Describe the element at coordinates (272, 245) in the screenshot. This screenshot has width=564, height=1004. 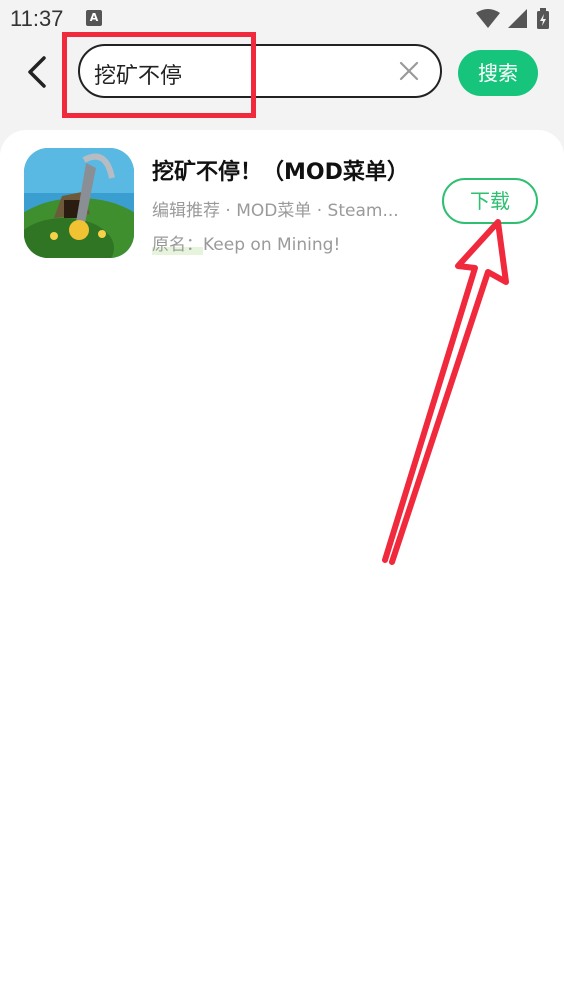
I see `original-name-value: Keep on Mining!` at that location.